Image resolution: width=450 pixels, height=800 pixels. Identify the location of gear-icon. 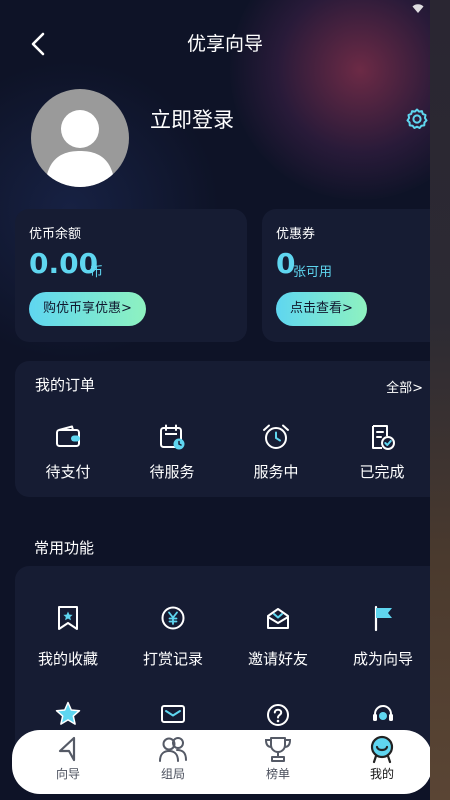
(417, 119).